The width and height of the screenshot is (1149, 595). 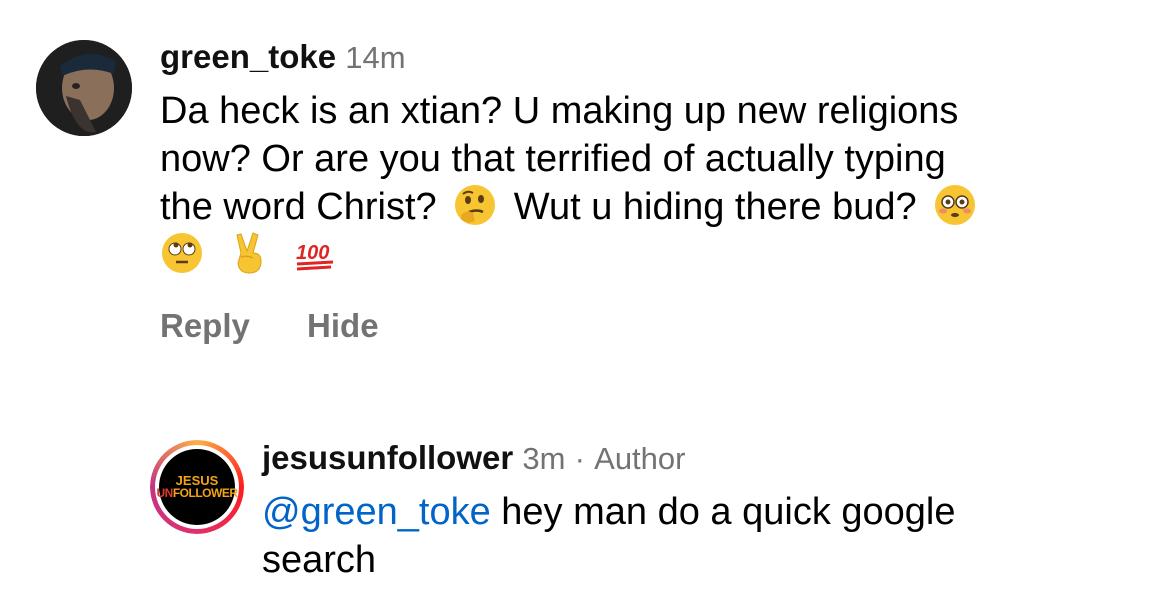 What do you see at coordinates (312, 253) in the screenshot?
I see `svg-text: 100` at bounding box center [312, 253].